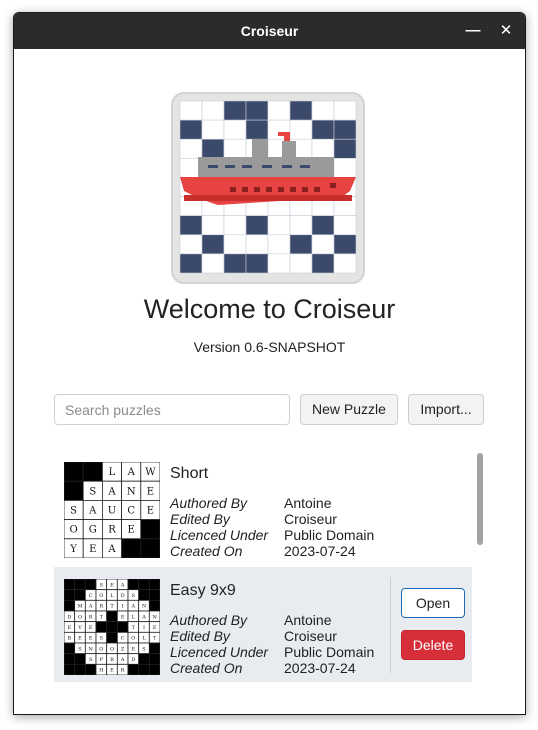  Describe the element at coordinates (433, 645) in the screenshot. I see `delete-button: Delete` at that location.